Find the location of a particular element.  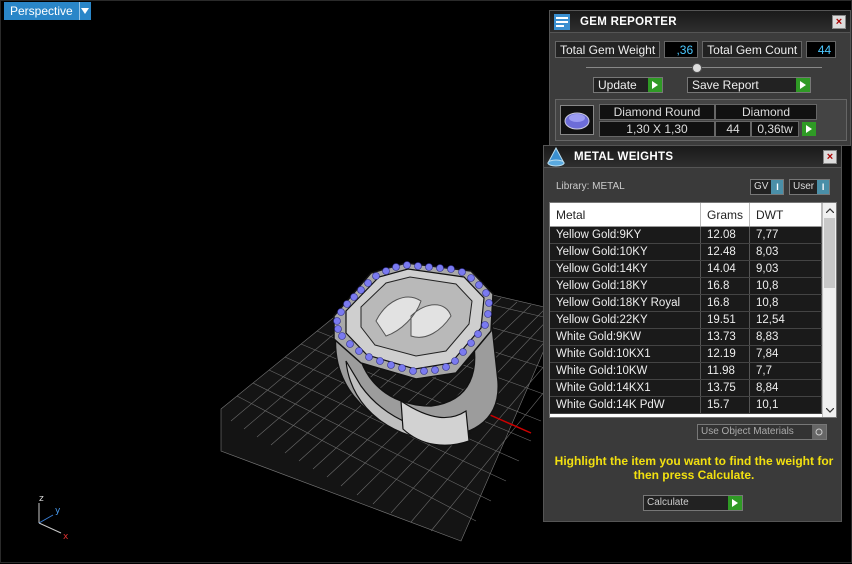

table-row: Yellow Gold:9KY 12.08 7,77 is located at coordinates (693, 235).